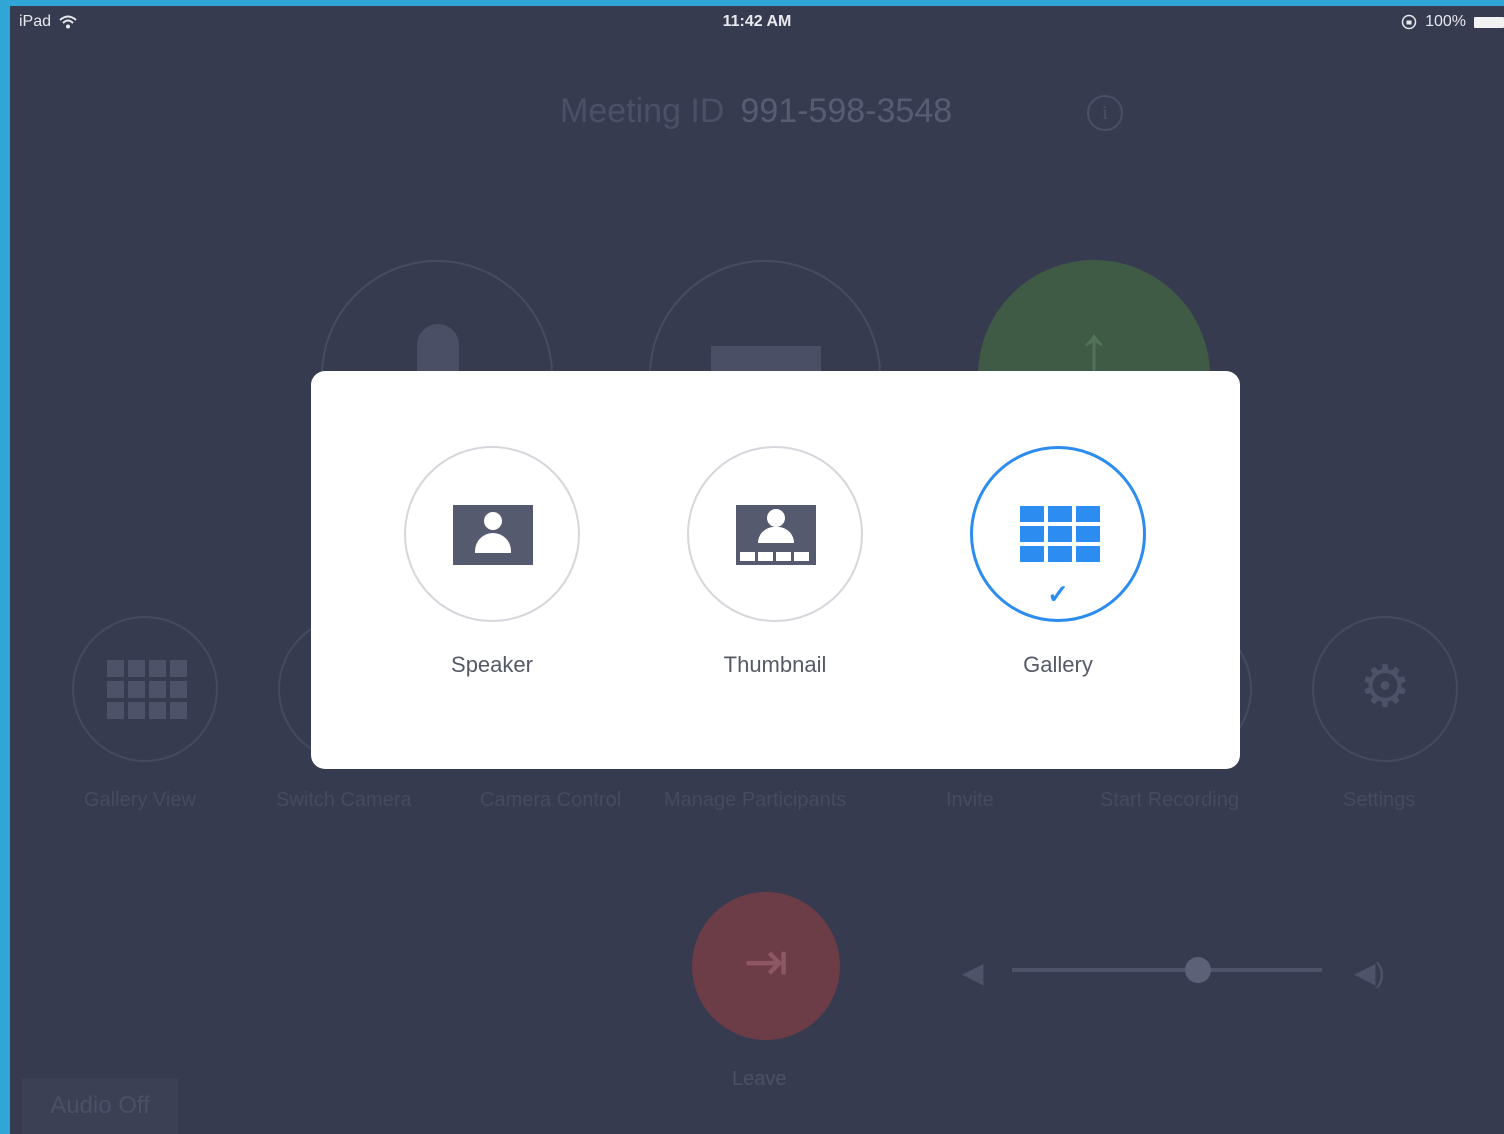 Image resolution: width=1504 pixels, height=1134 pixels. I want to click on gallery-view-icon, so click(1060, 534).